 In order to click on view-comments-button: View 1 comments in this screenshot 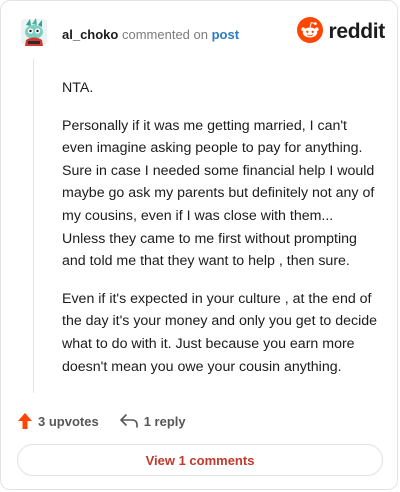, I will do `click(200, 460)`.